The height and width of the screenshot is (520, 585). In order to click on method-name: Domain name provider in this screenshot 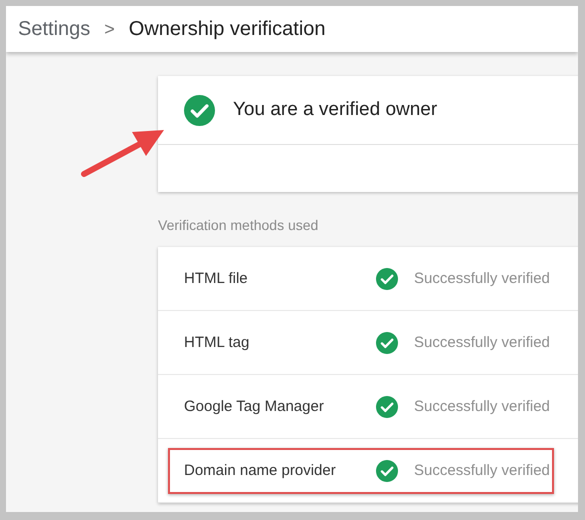, I will do `click(260, 470)`.